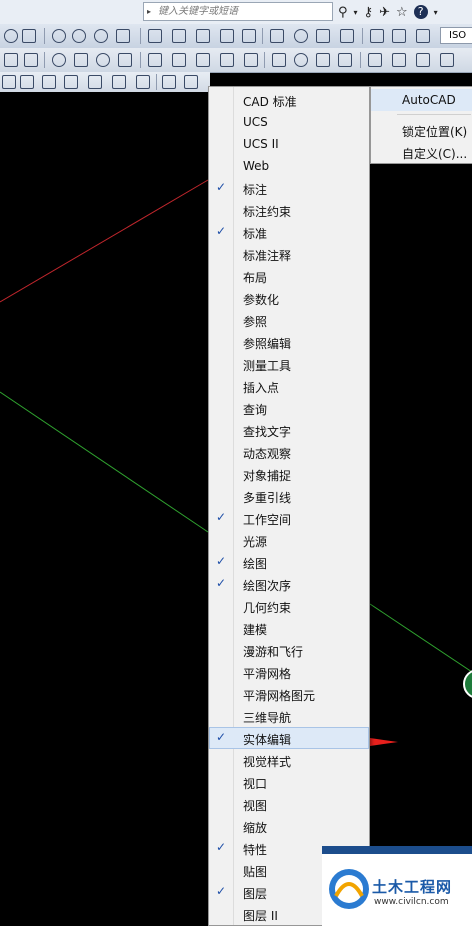 The width and height of the screenshot is (472, 926). What do you see at coordinates (289, 342) in the screenshot?
I see `menu-item: 参照编辑` at bounding box center [289, 342].